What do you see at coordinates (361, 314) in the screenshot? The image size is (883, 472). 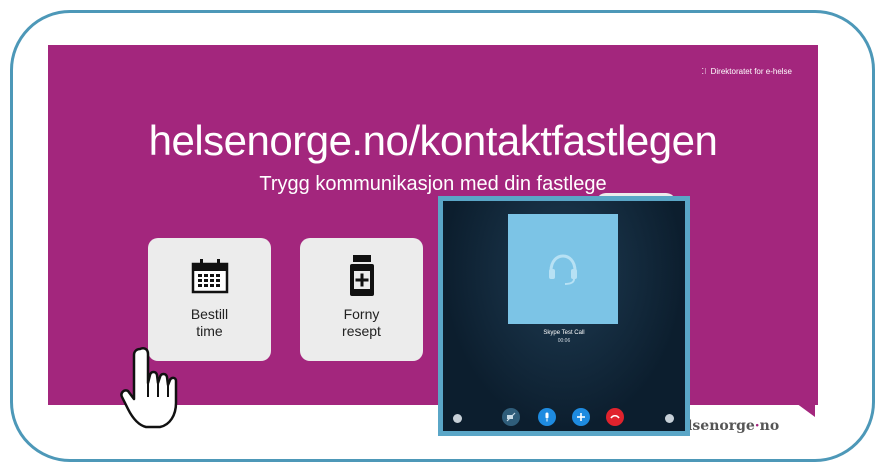 I see `card-label-line1: Forny` at bounding box center [361, 314].